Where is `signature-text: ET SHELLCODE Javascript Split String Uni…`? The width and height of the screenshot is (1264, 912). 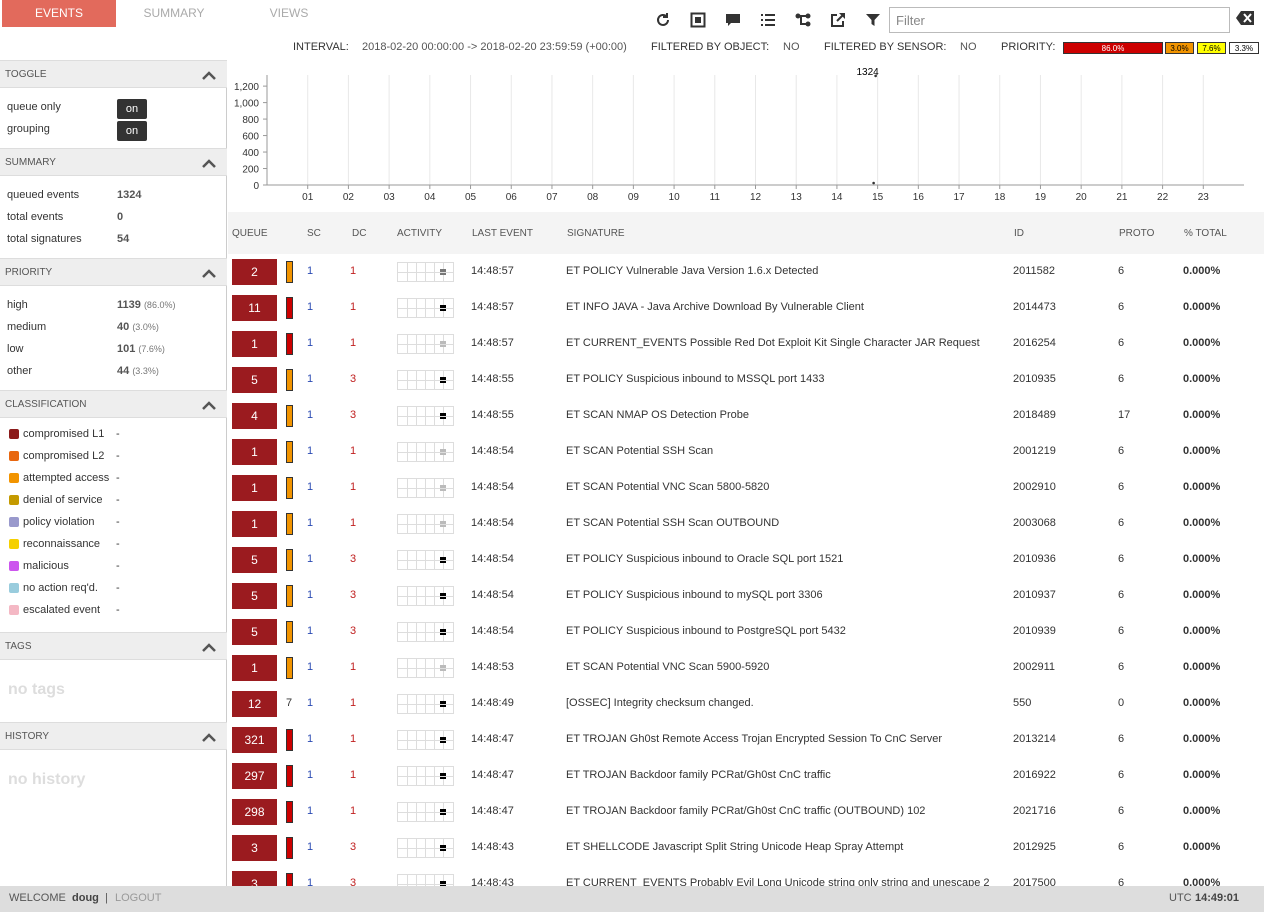
signature-text: ET SHELLCODE Javascript Split String Uni… is located at coordinates (734, 847).